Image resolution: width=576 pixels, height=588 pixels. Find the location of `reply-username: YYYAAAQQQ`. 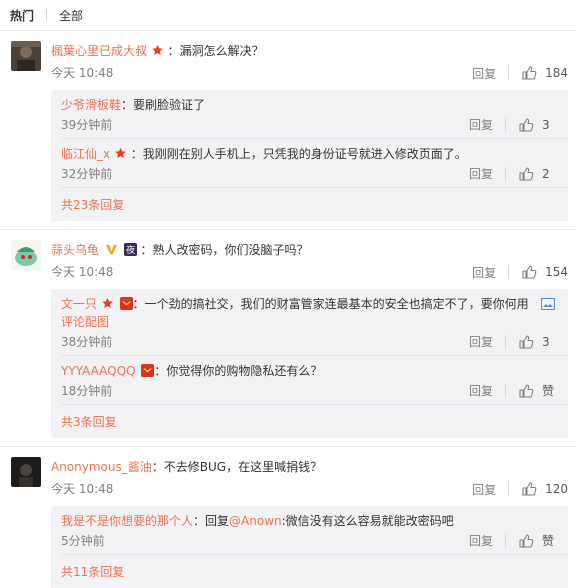

reply-username: YYYAAAQQQ is located at coordinates (98, 371).